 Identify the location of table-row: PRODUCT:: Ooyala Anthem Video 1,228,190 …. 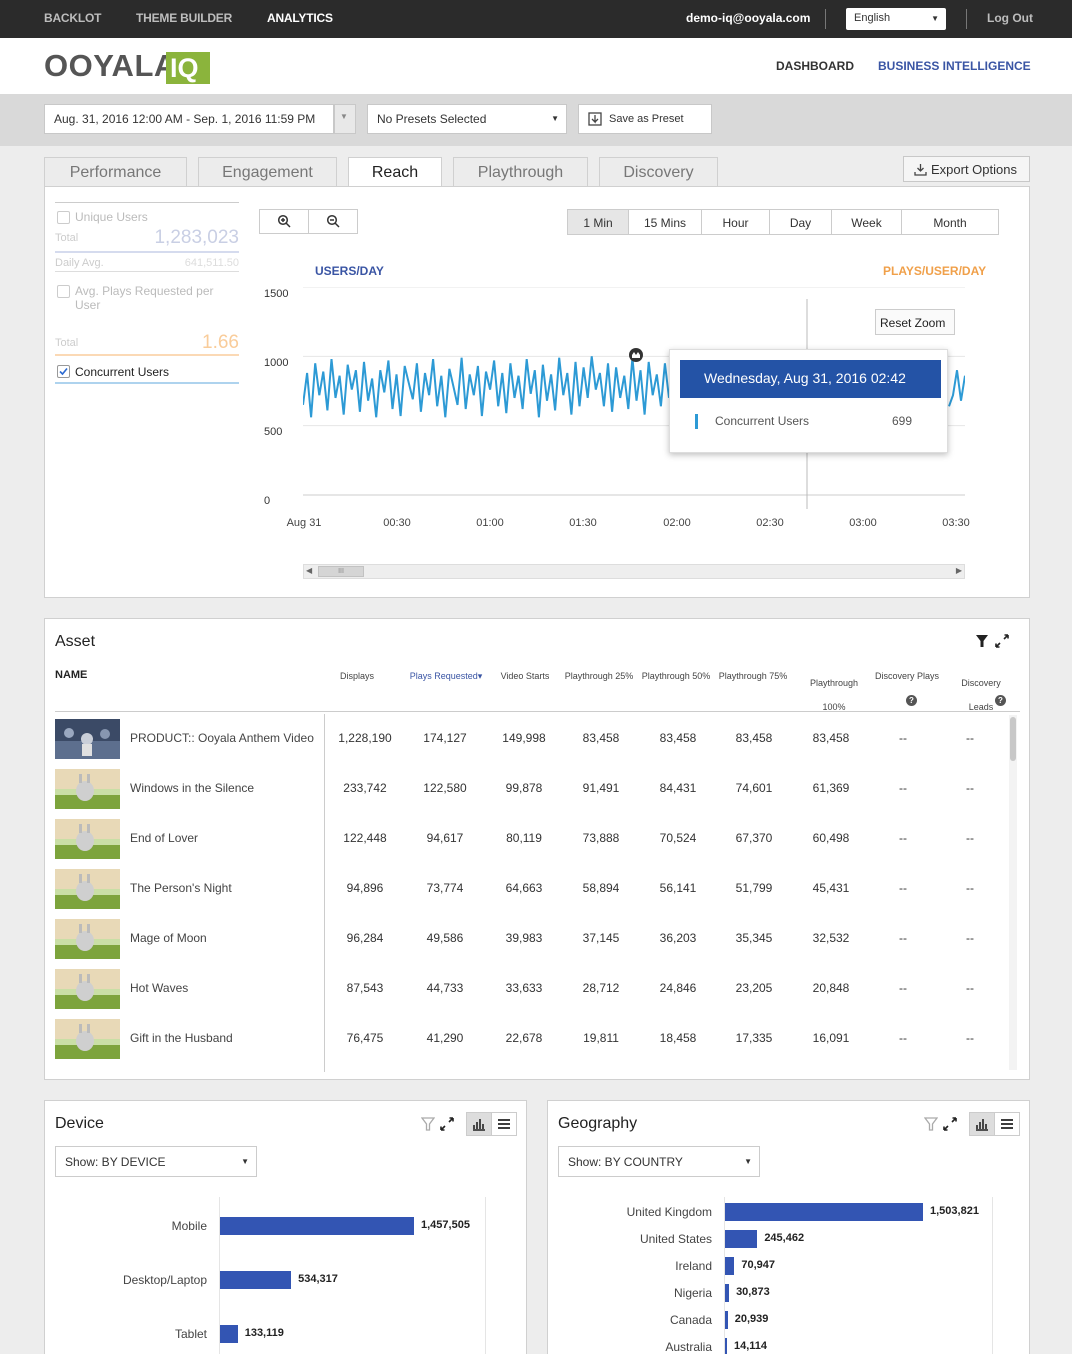
(532, 744).